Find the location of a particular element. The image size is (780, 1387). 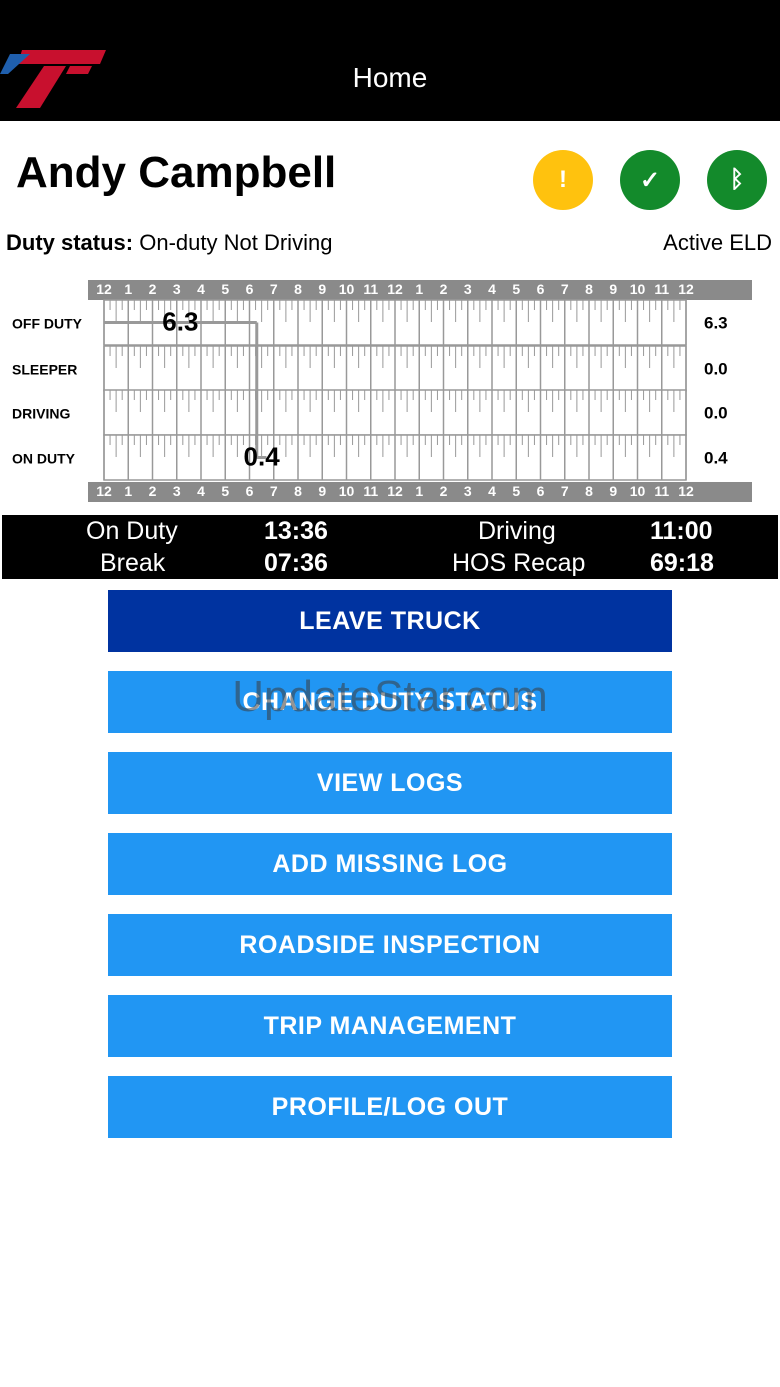

duty-status-label: Duty status: is located at coordinates (70, 242).